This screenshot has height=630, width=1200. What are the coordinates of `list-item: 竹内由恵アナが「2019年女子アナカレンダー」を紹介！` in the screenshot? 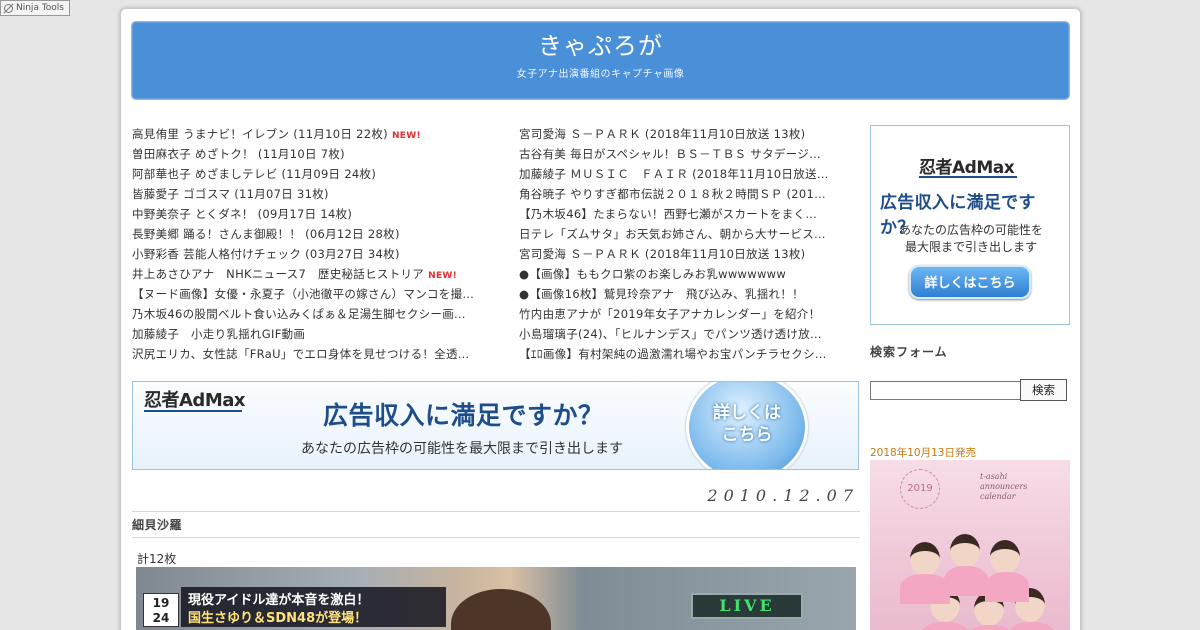 It's located at (690, 314).